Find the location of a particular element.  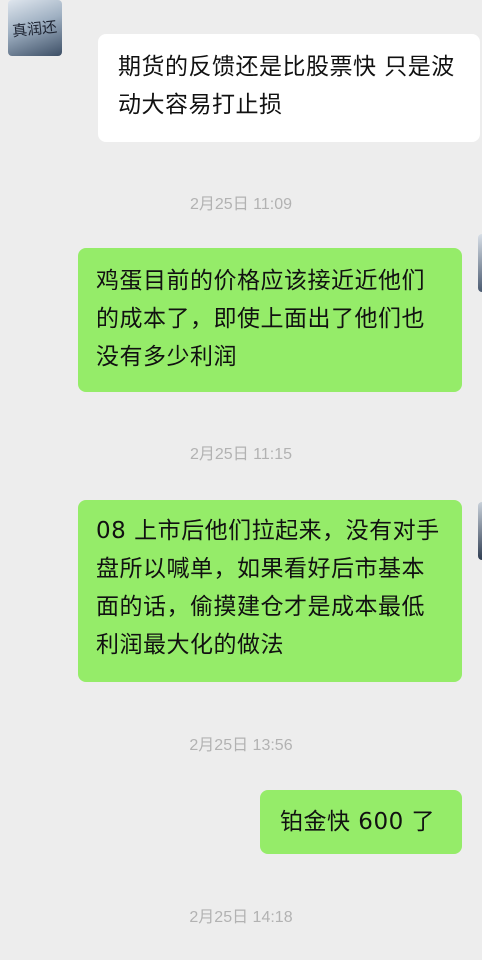

message-bubble-incoming: 期货的反馈还是比股票快 只是波动大容易打止损 is located at coordinates (289, 88).